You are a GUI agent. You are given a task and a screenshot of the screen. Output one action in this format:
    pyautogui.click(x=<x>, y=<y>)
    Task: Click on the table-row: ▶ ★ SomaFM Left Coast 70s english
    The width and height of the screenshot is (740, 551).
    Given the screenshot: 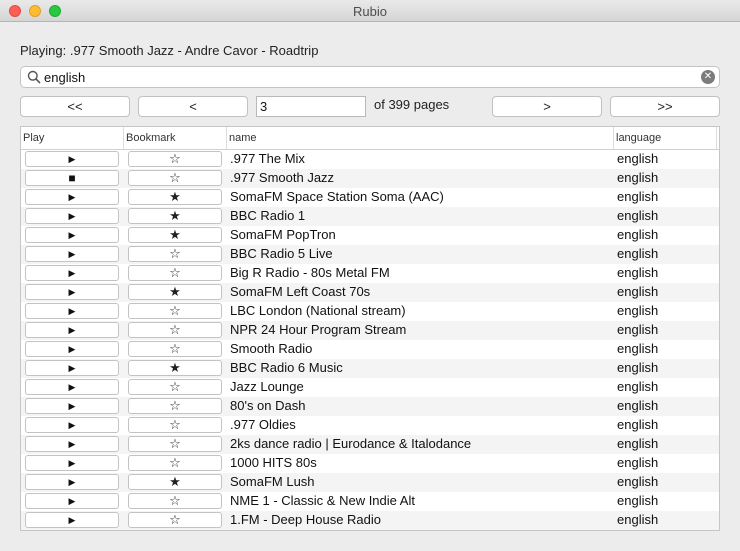 What is the action you would take?
    pyautogui.click(x=370, y=292)
    